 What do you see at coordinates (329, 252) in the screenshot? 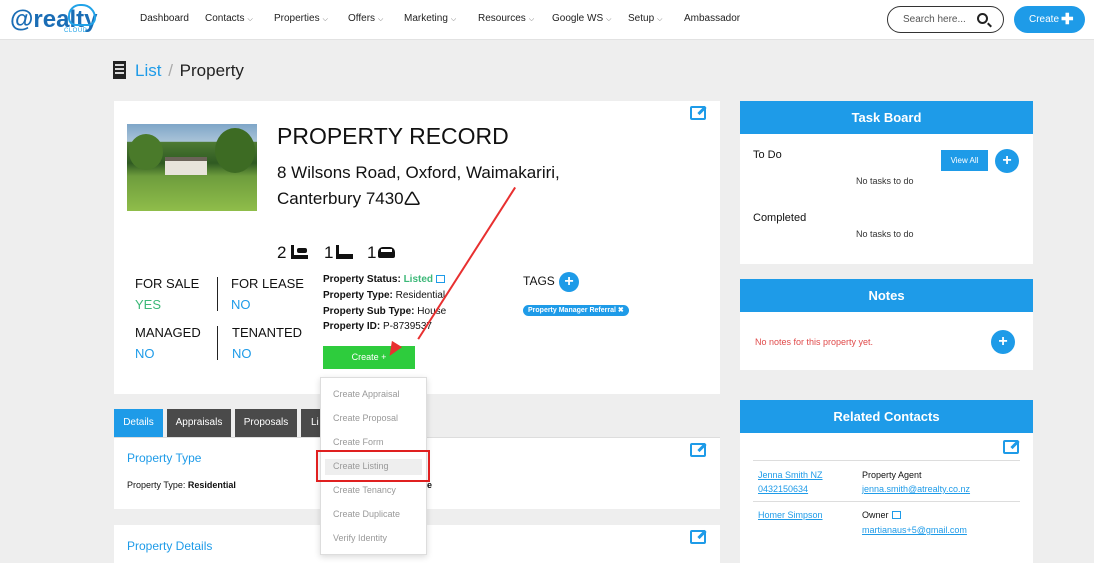
I see `bath-count: 1` at bounding box center [329, 252].